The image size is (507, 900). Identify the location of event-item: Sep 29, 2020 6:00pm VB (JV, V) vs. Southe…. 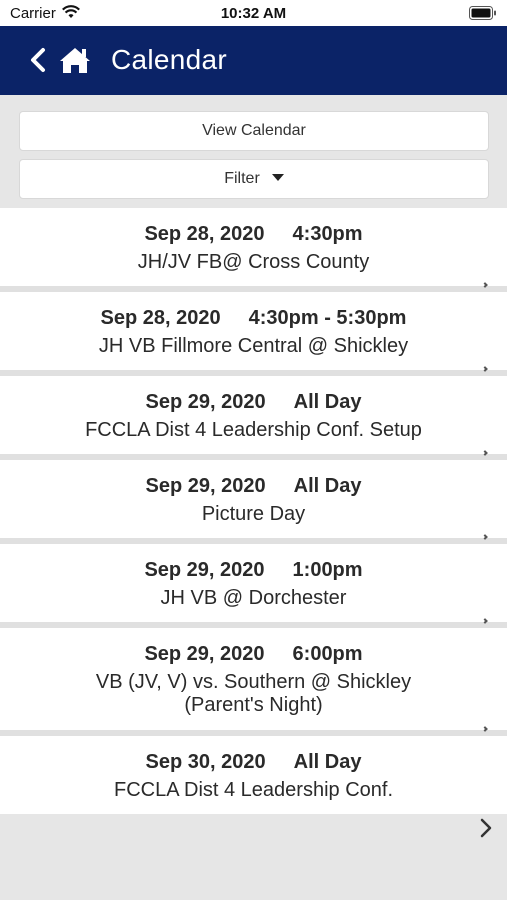
(253, 679).